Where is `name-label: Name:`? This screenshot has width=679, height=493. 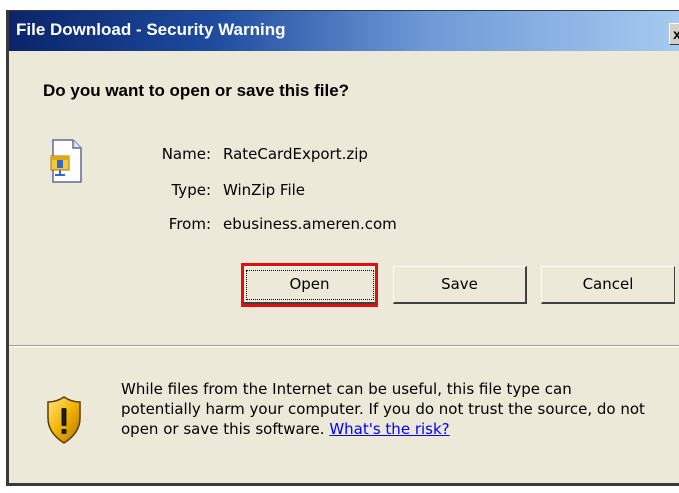 name-label: Name: is located at coordinates (186, 154).